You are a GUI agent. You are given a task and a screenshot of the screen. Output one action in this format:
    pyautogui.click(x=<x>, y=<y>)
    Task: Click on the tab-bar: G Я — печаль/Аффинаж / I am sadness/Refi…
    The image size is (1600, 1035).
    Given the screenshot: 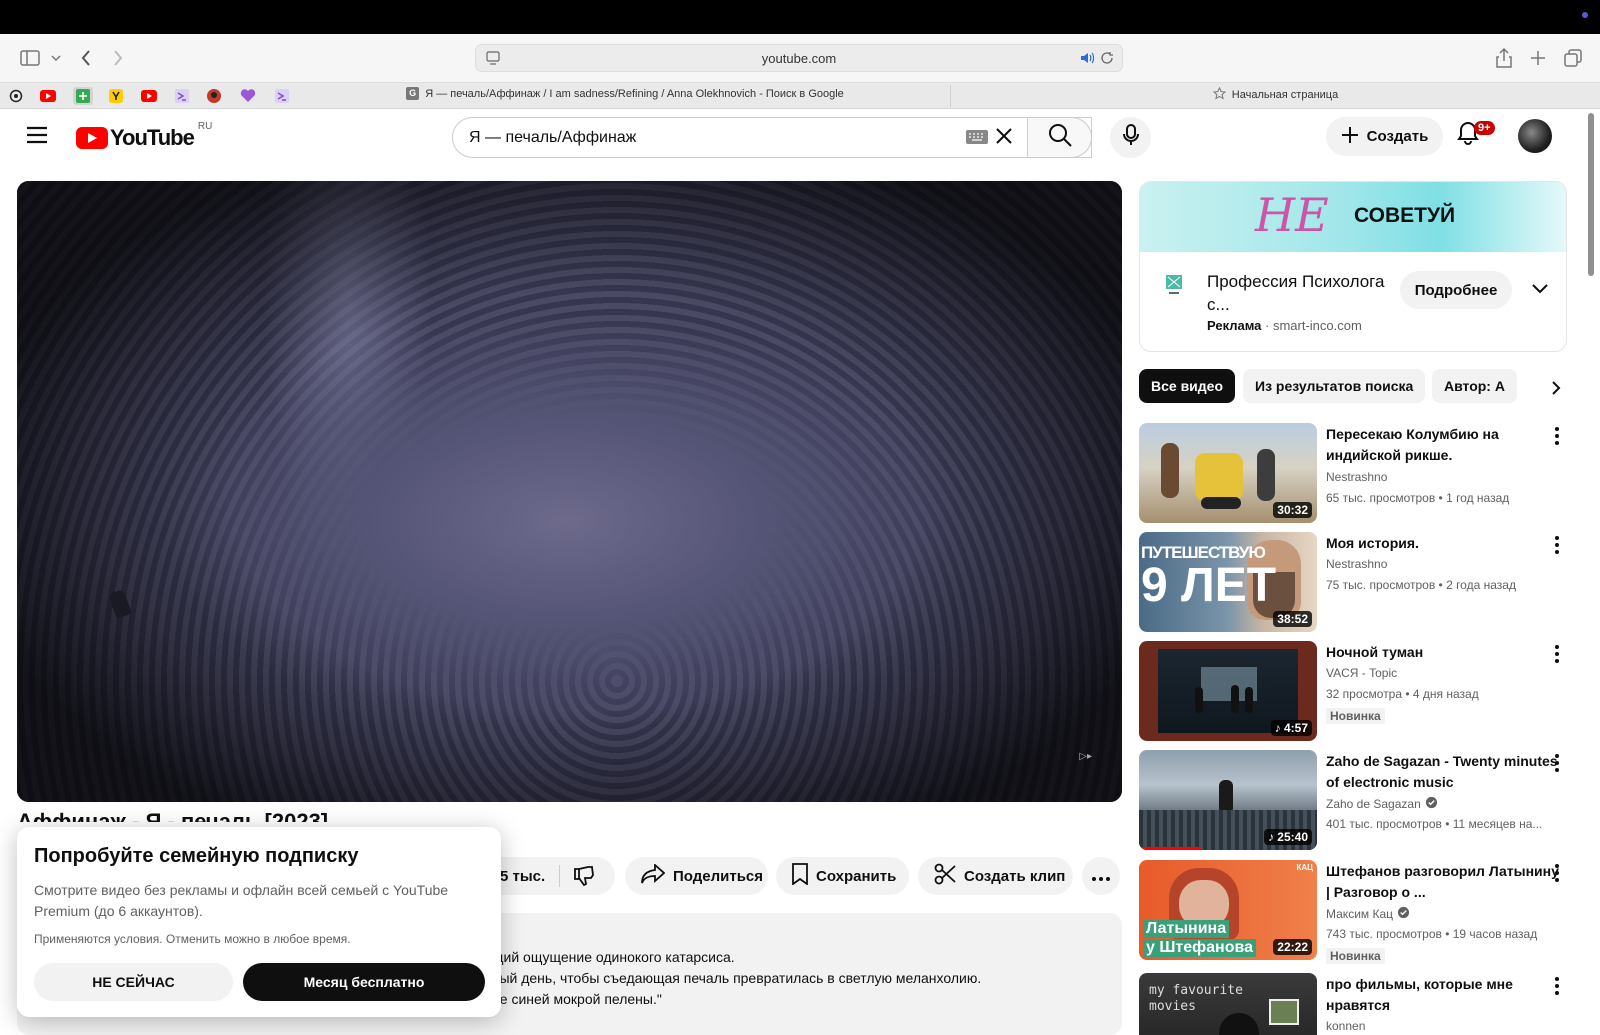 What is the action you would take?
    pyautogui.click(x=800, y=95)
    